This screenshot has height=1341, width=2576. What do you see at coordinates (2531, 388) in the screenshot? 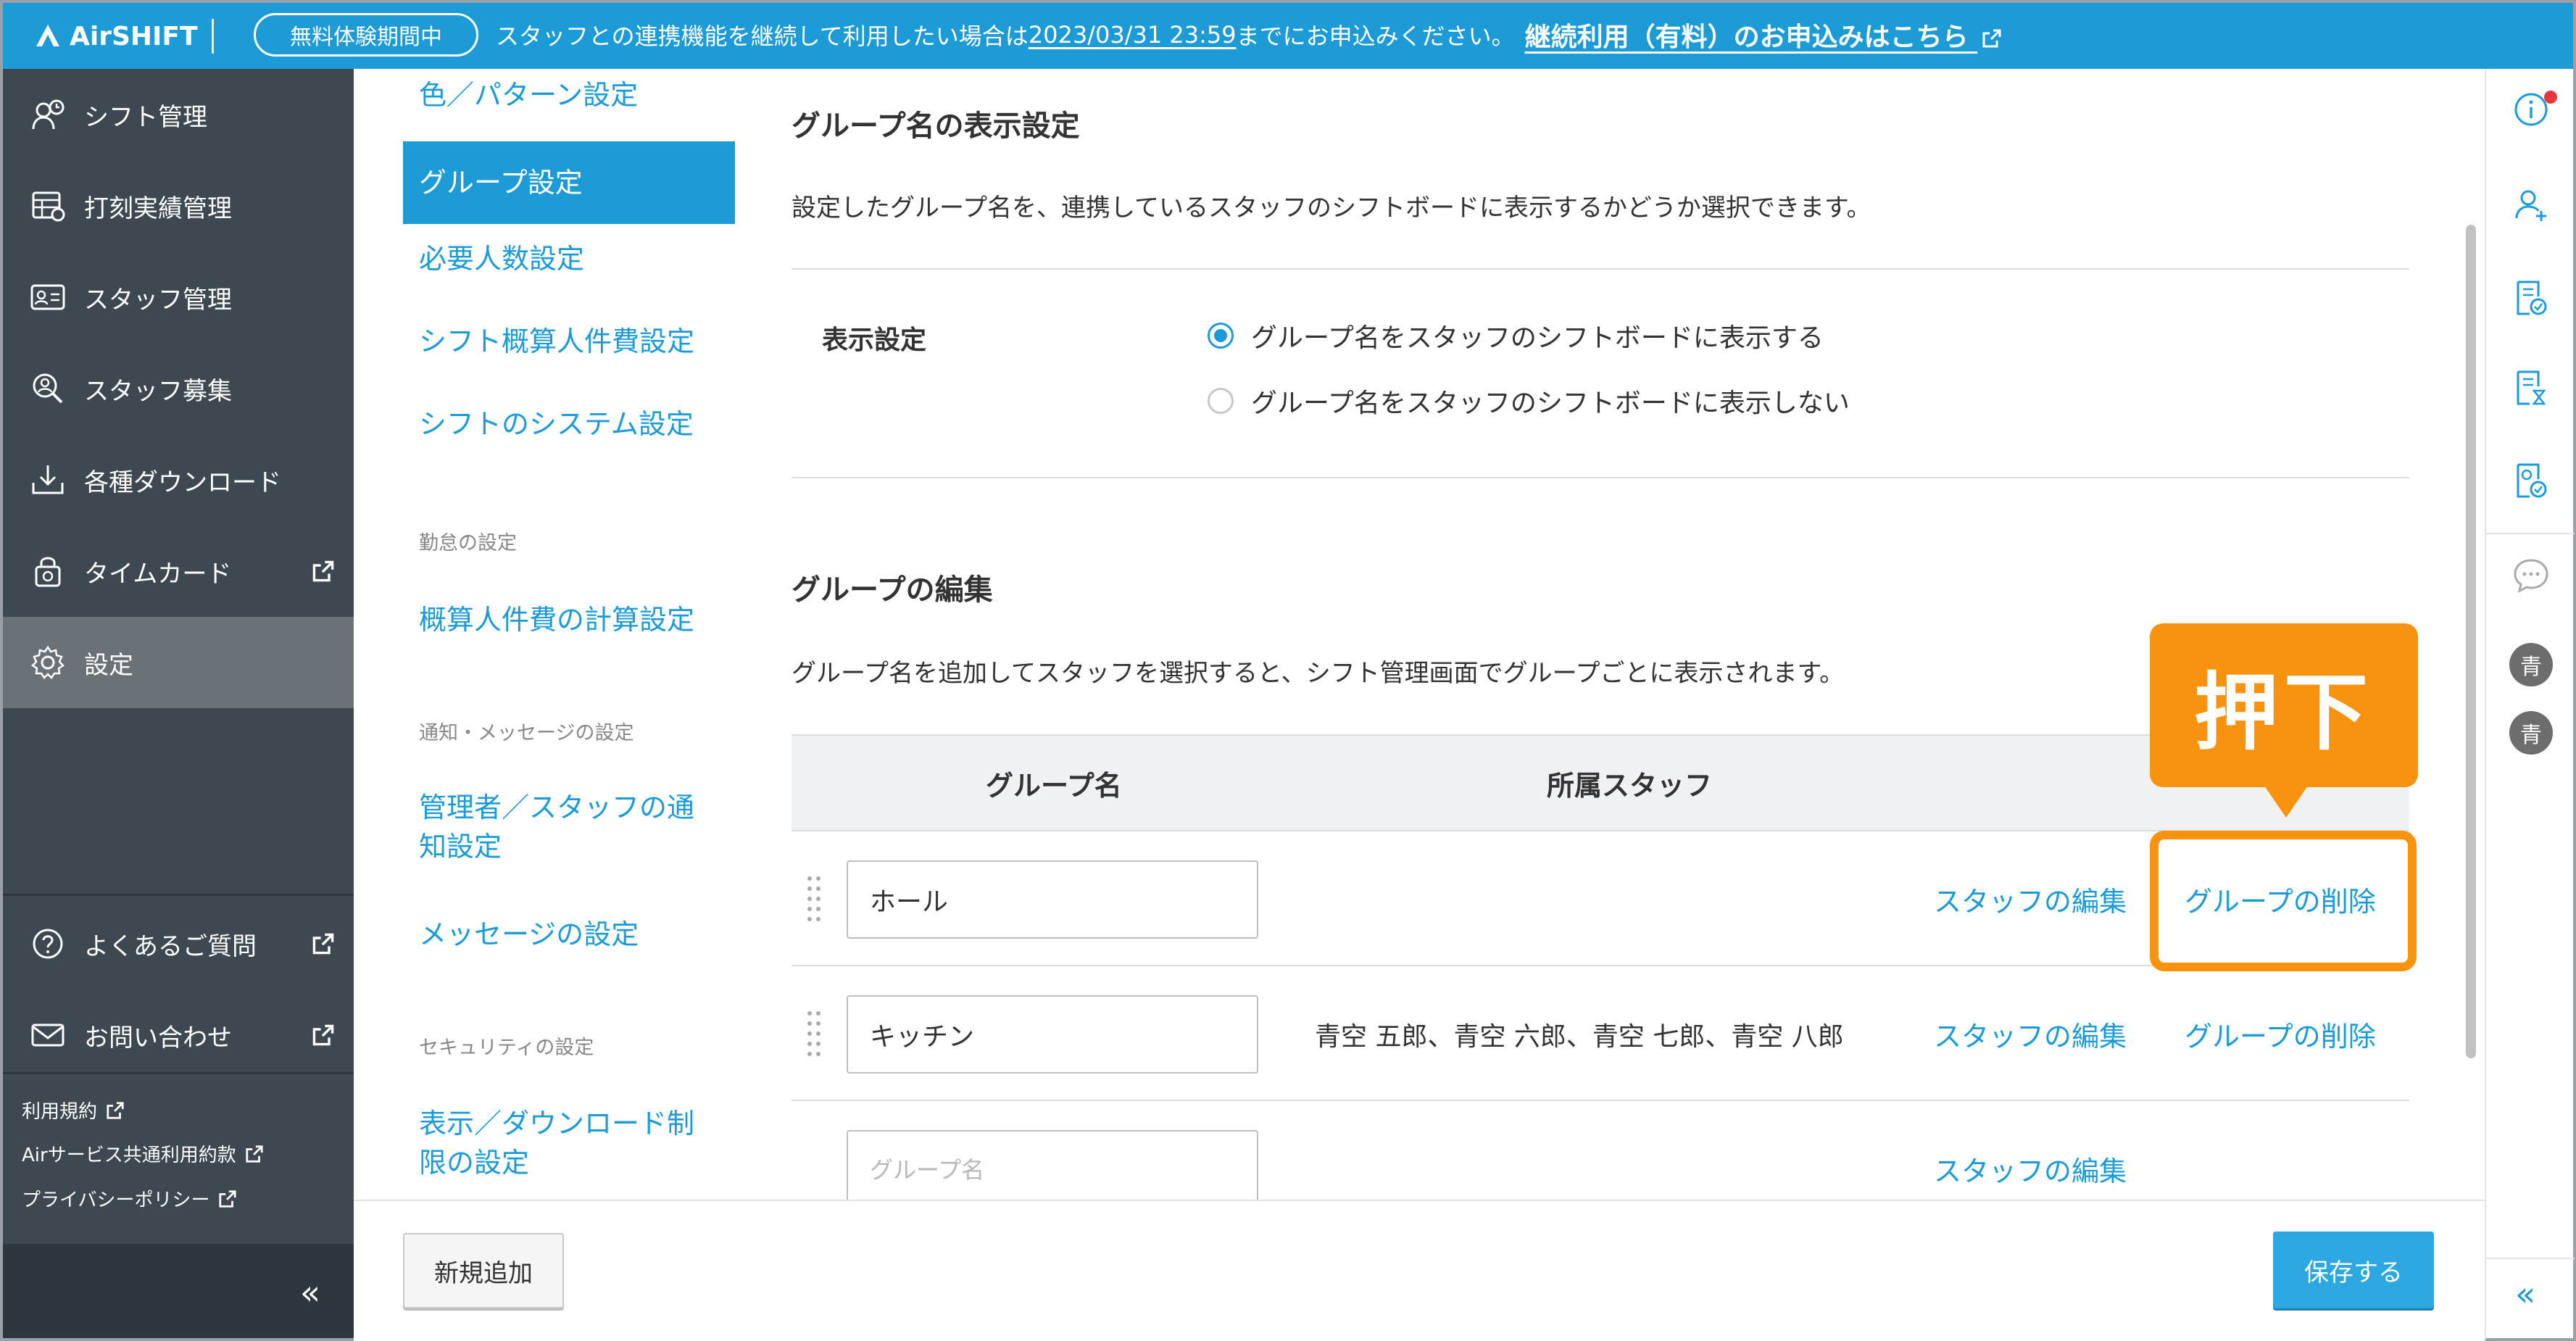
I see `document-hourglass-icon` at bounding box center [2531, 388].